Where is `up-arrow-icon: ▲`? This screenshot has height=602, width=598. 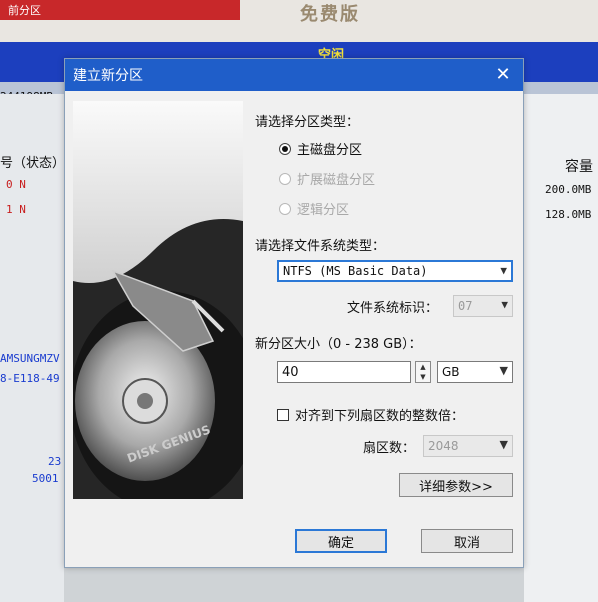
up-arrow-icon: ▲ is located at coordinates (423, 367).